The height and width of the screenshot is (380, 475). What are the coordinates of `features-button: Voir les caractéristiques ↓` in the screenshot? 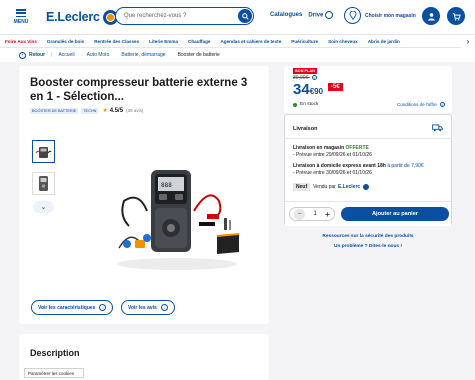 It's located at (72, 307).